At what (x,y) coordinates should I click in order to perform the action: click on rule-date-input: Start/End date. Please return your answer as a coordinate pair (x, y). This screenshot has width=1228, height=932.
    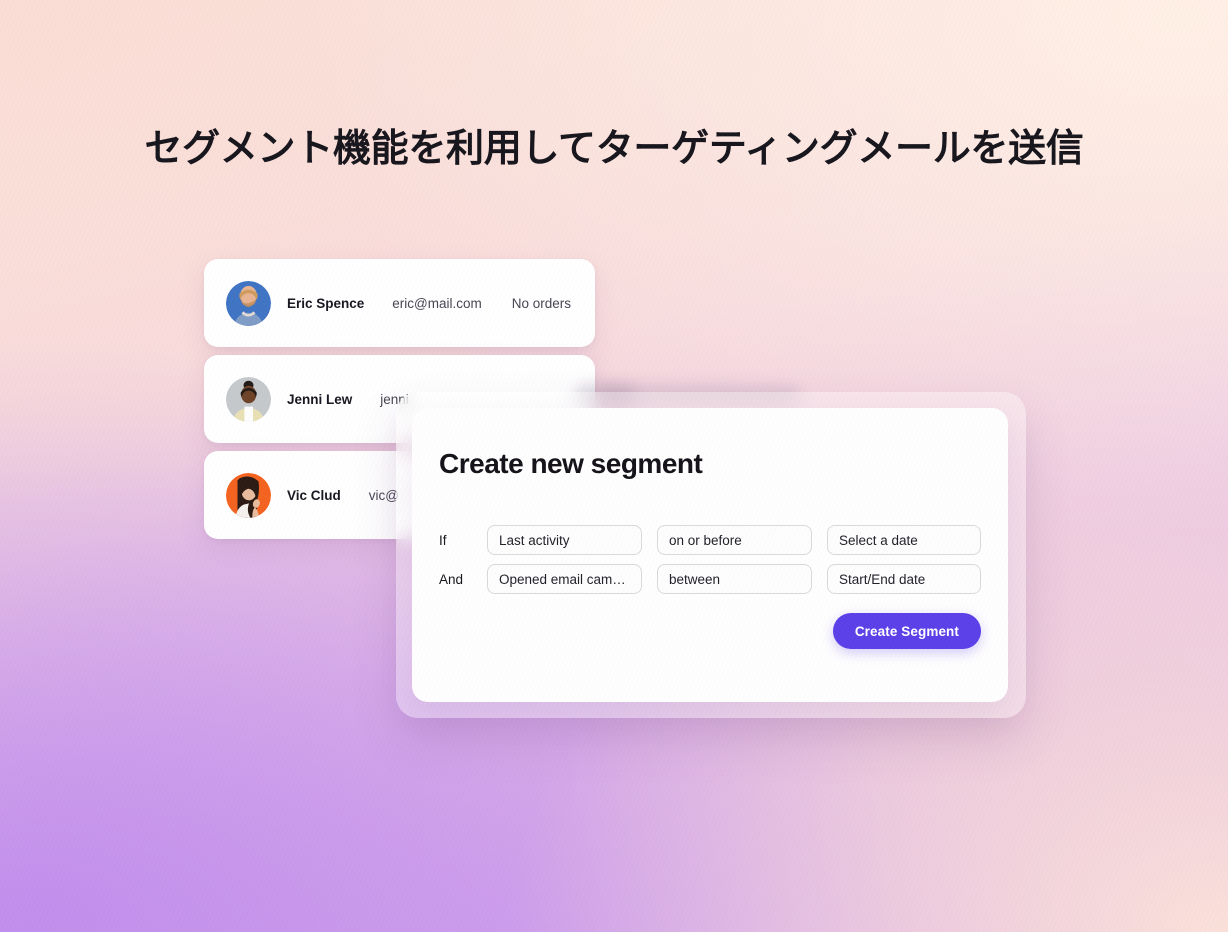
    Looking at the image, I should click on (904, 579).